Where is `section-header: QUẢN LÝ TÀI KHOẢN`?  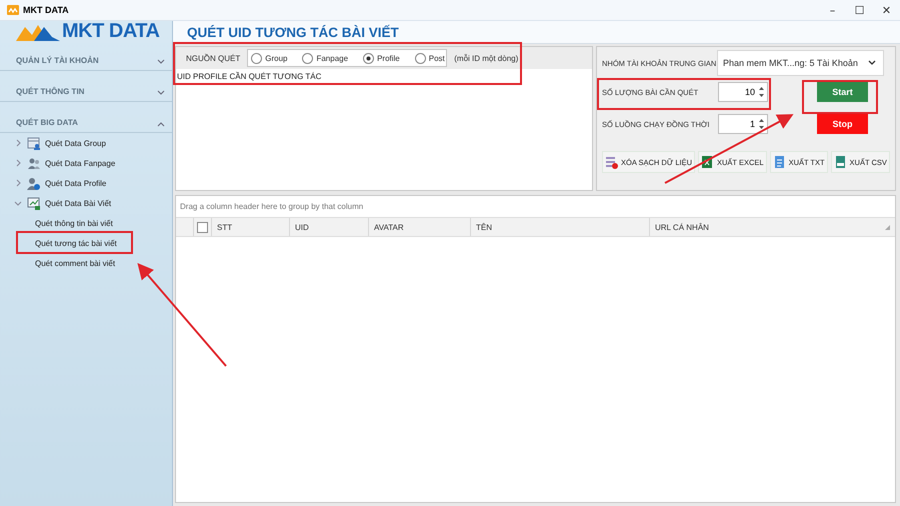 section-header: QUẢN LÝ TÀI KHOẢN is located at coordinates (57, 60).